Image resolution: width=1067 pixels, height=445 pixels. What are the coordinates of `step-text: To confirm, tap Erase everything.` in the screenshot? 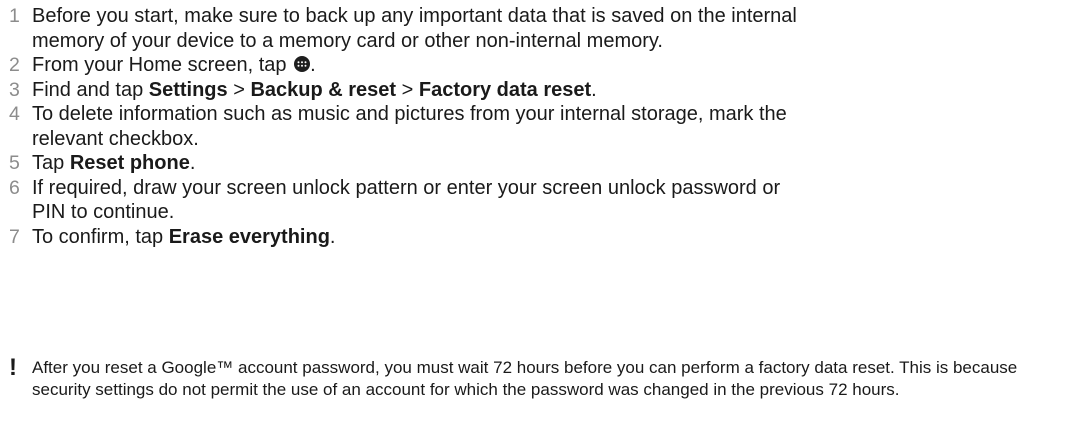 It's located at (422, 237).